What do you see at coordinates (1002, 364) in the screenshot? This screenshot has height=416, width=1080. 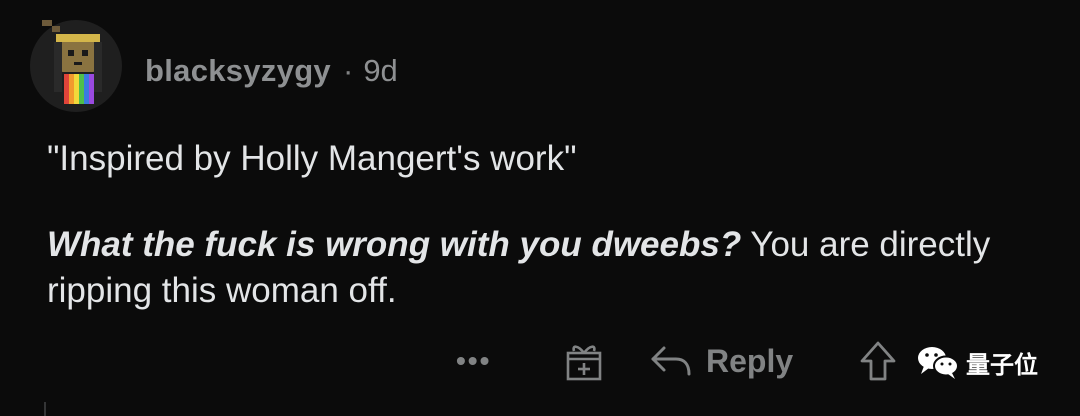 I see `watermark-text: 量子位` at bounding box center [1002, 364].